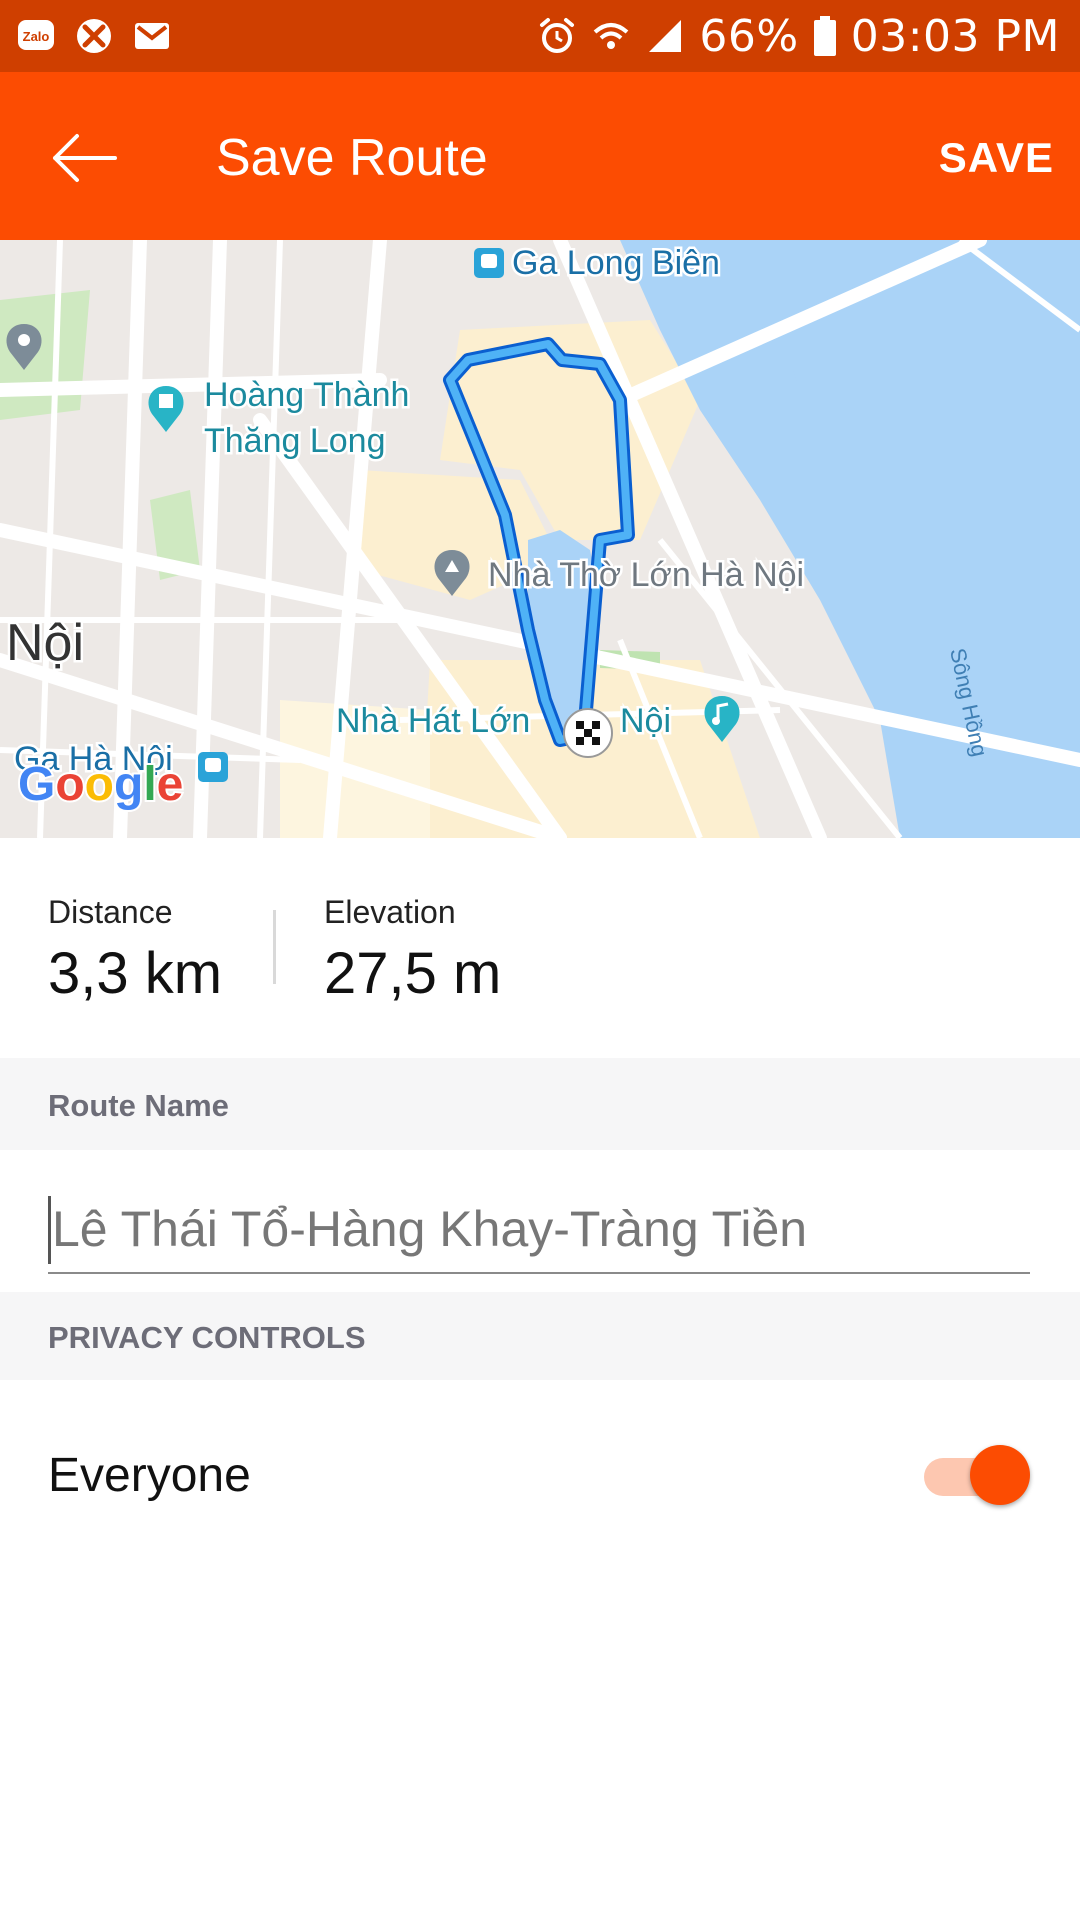  What do you see at coordinates (540, 1470) in the screenshot?
I see `privacy-option-row: Everyone` at bounding box center [540, 1470].